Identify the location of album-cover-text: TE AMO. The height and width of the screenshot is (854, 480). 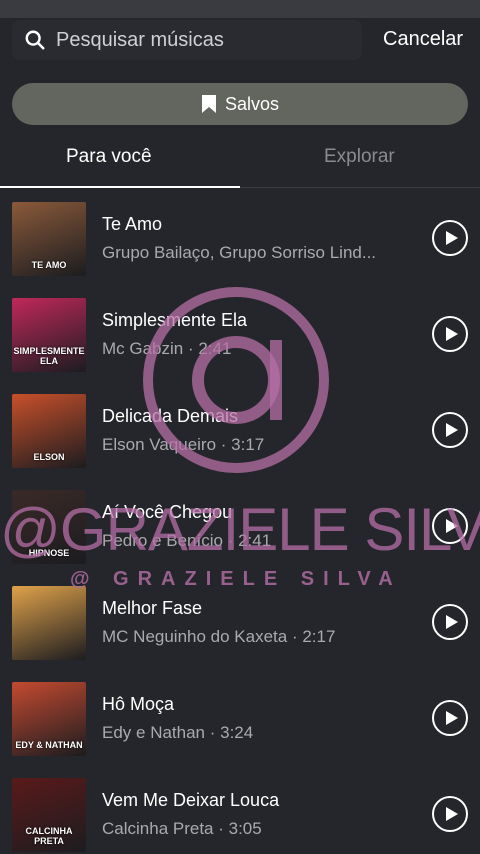
(49, 265).